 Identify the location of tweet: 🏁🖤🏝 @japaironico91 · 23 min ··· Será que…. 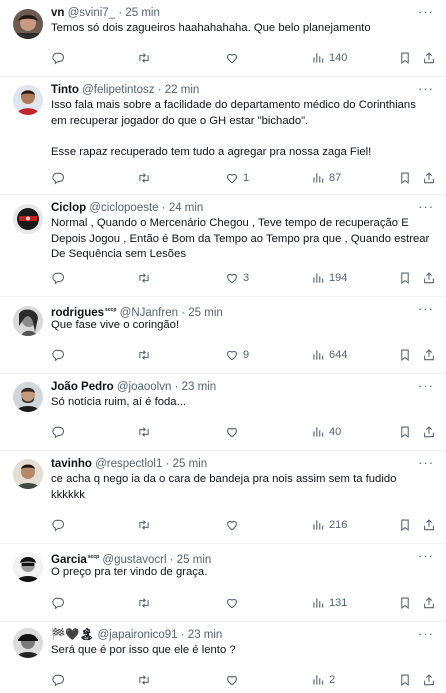
(223, 657).